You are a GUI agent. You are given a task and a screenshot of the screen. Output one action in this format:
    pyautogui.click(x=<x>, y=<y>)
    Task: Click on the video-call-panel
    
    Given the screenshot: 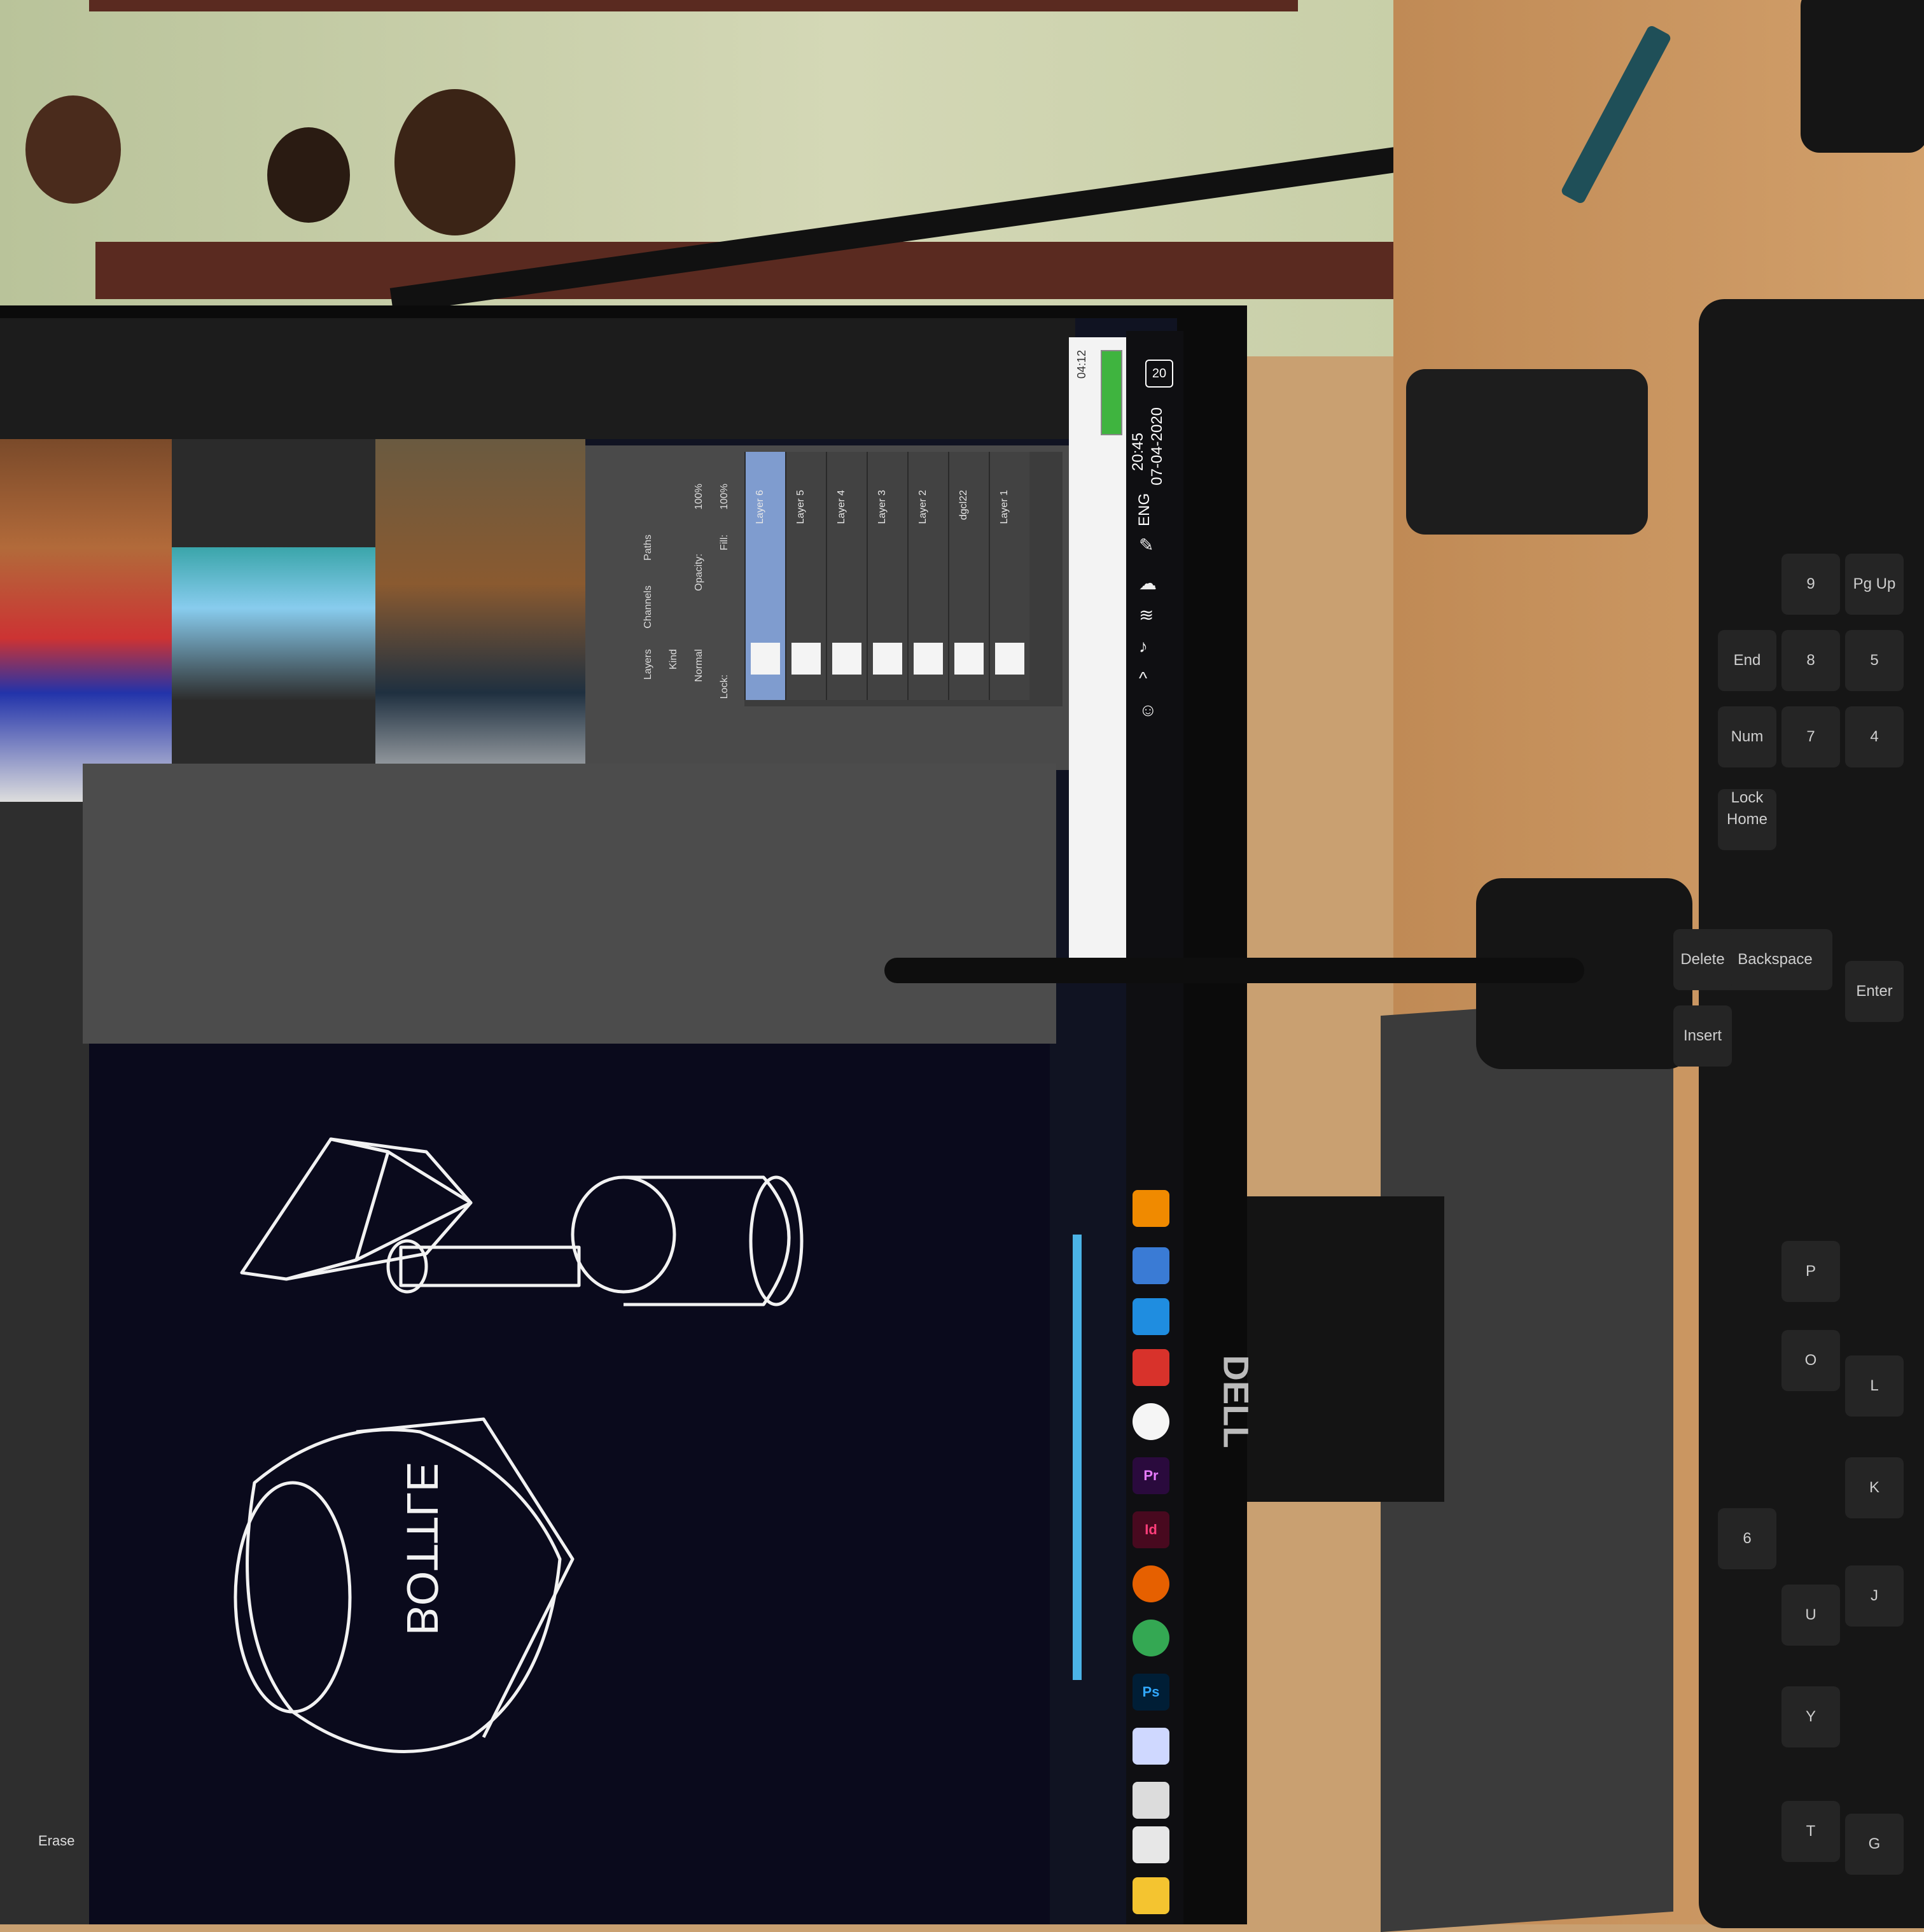 What is the action you would take?
    pyautogui.click(x=292, y=620)
    